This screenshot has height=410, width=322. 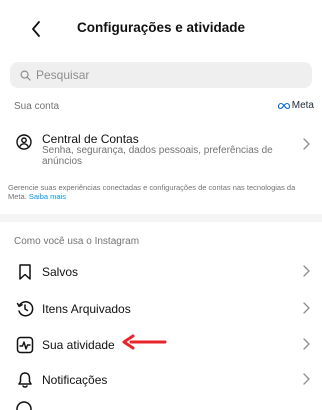 What do you see at coordinates (86, 309) in the screenshot?
I see `menu-item-label: Itens Arquivados` at bounding box center [86, 309].